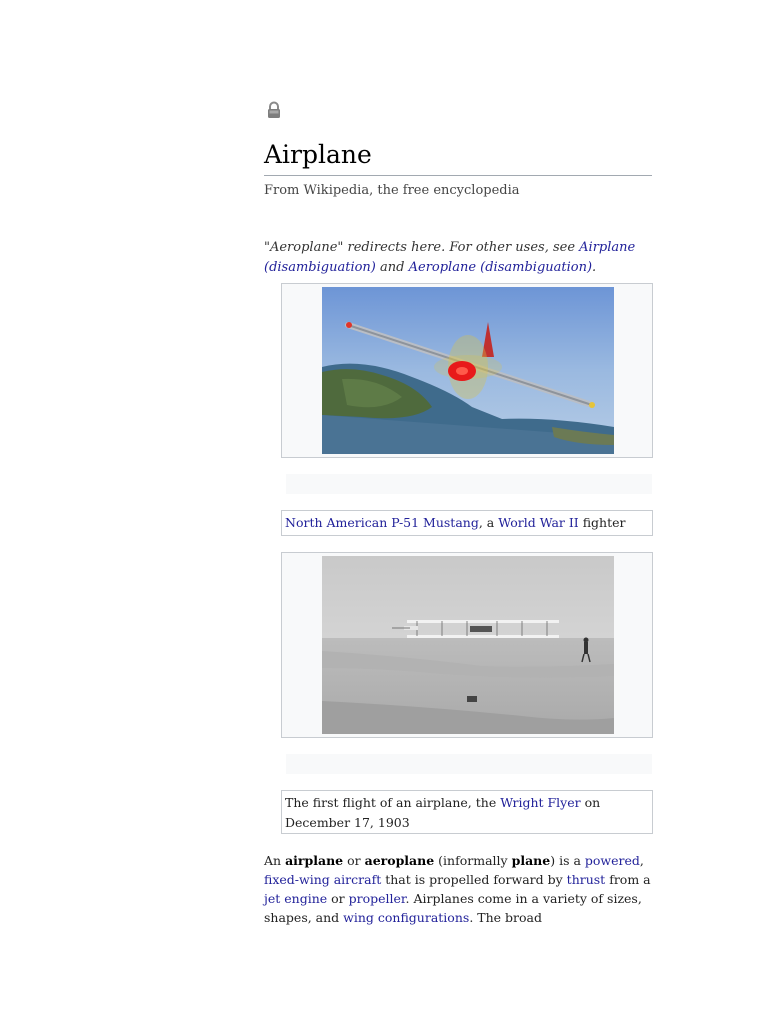 This screenshot has height=1024, width=768. What do you see at coordinates (458, 157) in the screenshot?
I see `page-title: Airplane` at bounding box center [458, 157].